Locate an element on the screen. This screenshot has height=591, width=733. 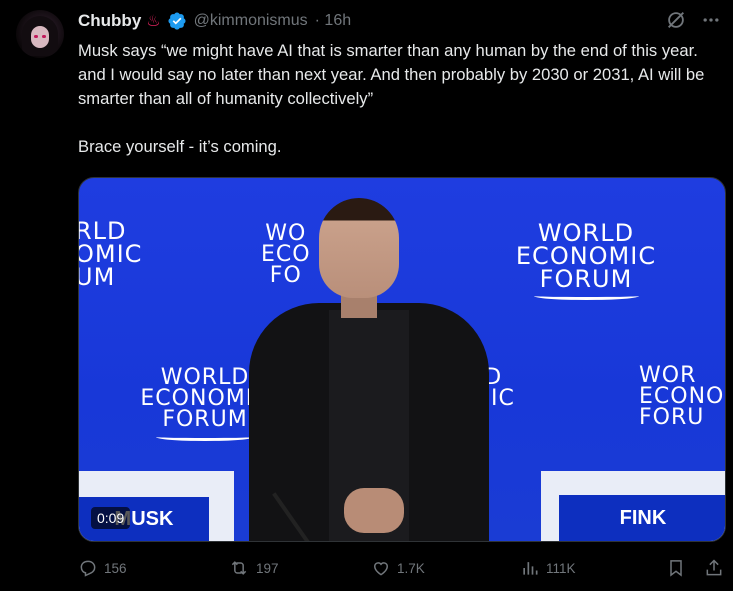
header-actions is located at coordinates (693, 20).